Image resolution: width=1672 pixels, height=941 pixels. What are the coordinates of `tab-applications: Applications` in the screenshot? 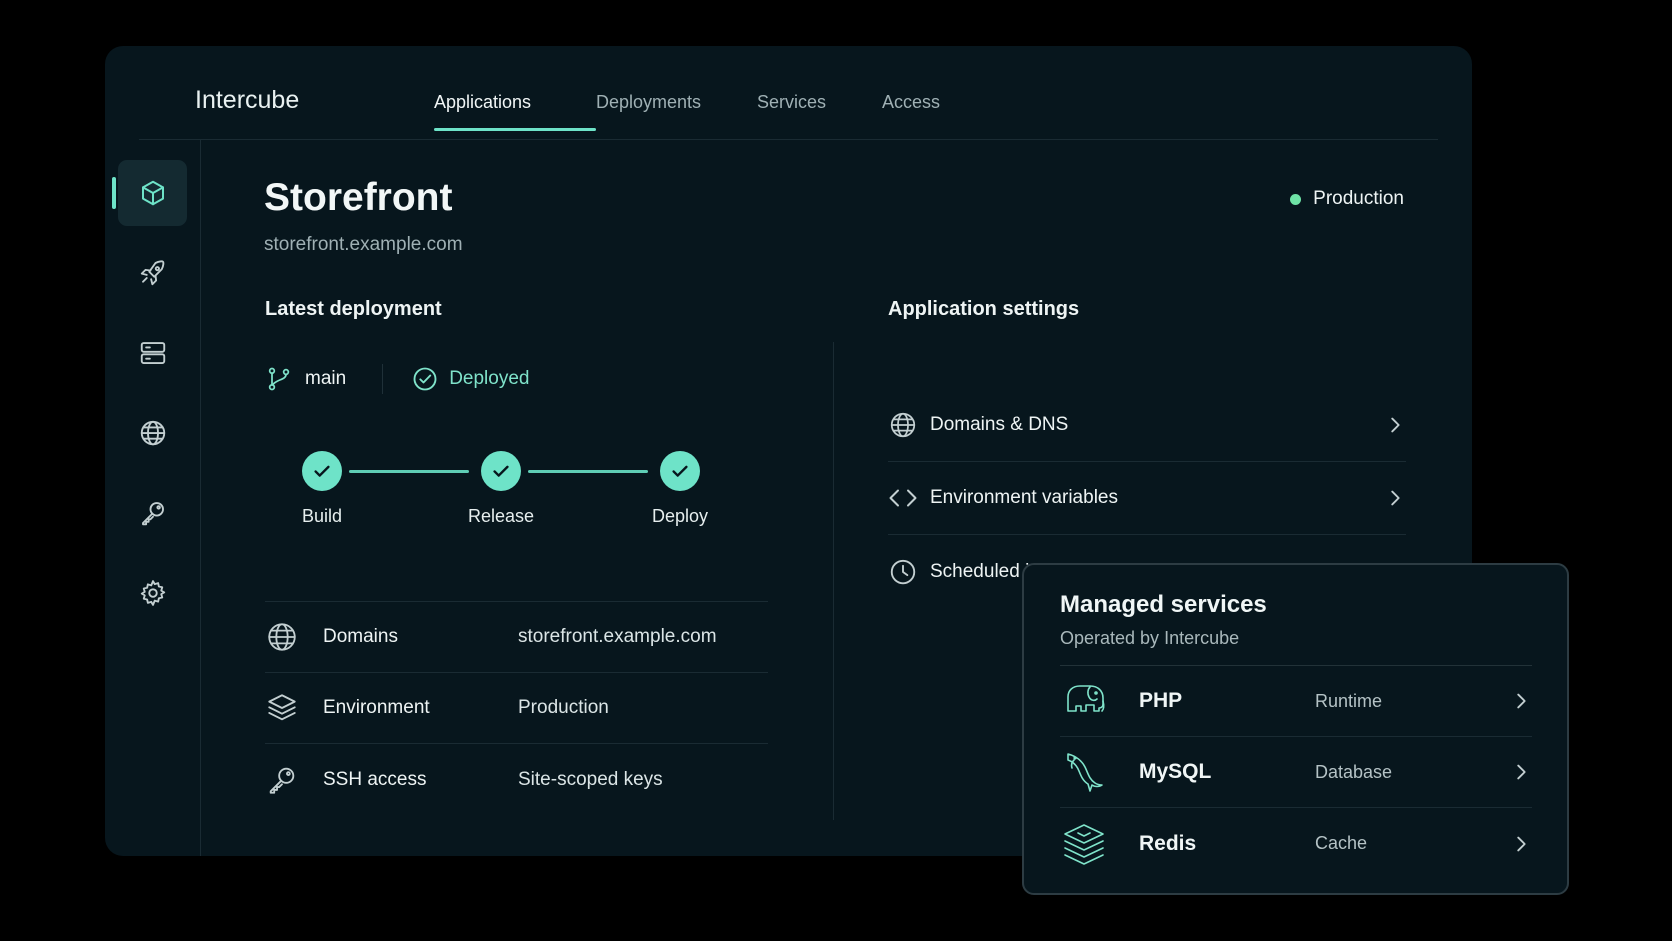 It's located at (515, 114).